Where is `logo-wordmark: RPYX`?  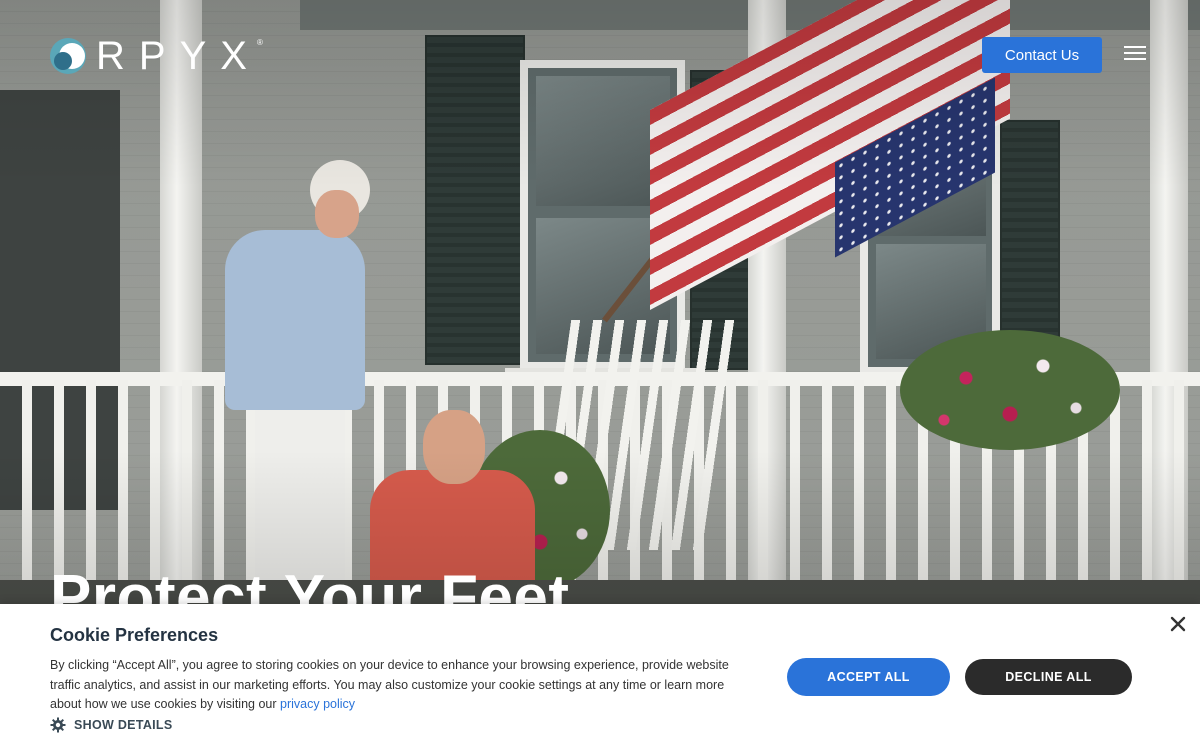 logo-wordmark: RPYX is located at coordinates (178, 56).